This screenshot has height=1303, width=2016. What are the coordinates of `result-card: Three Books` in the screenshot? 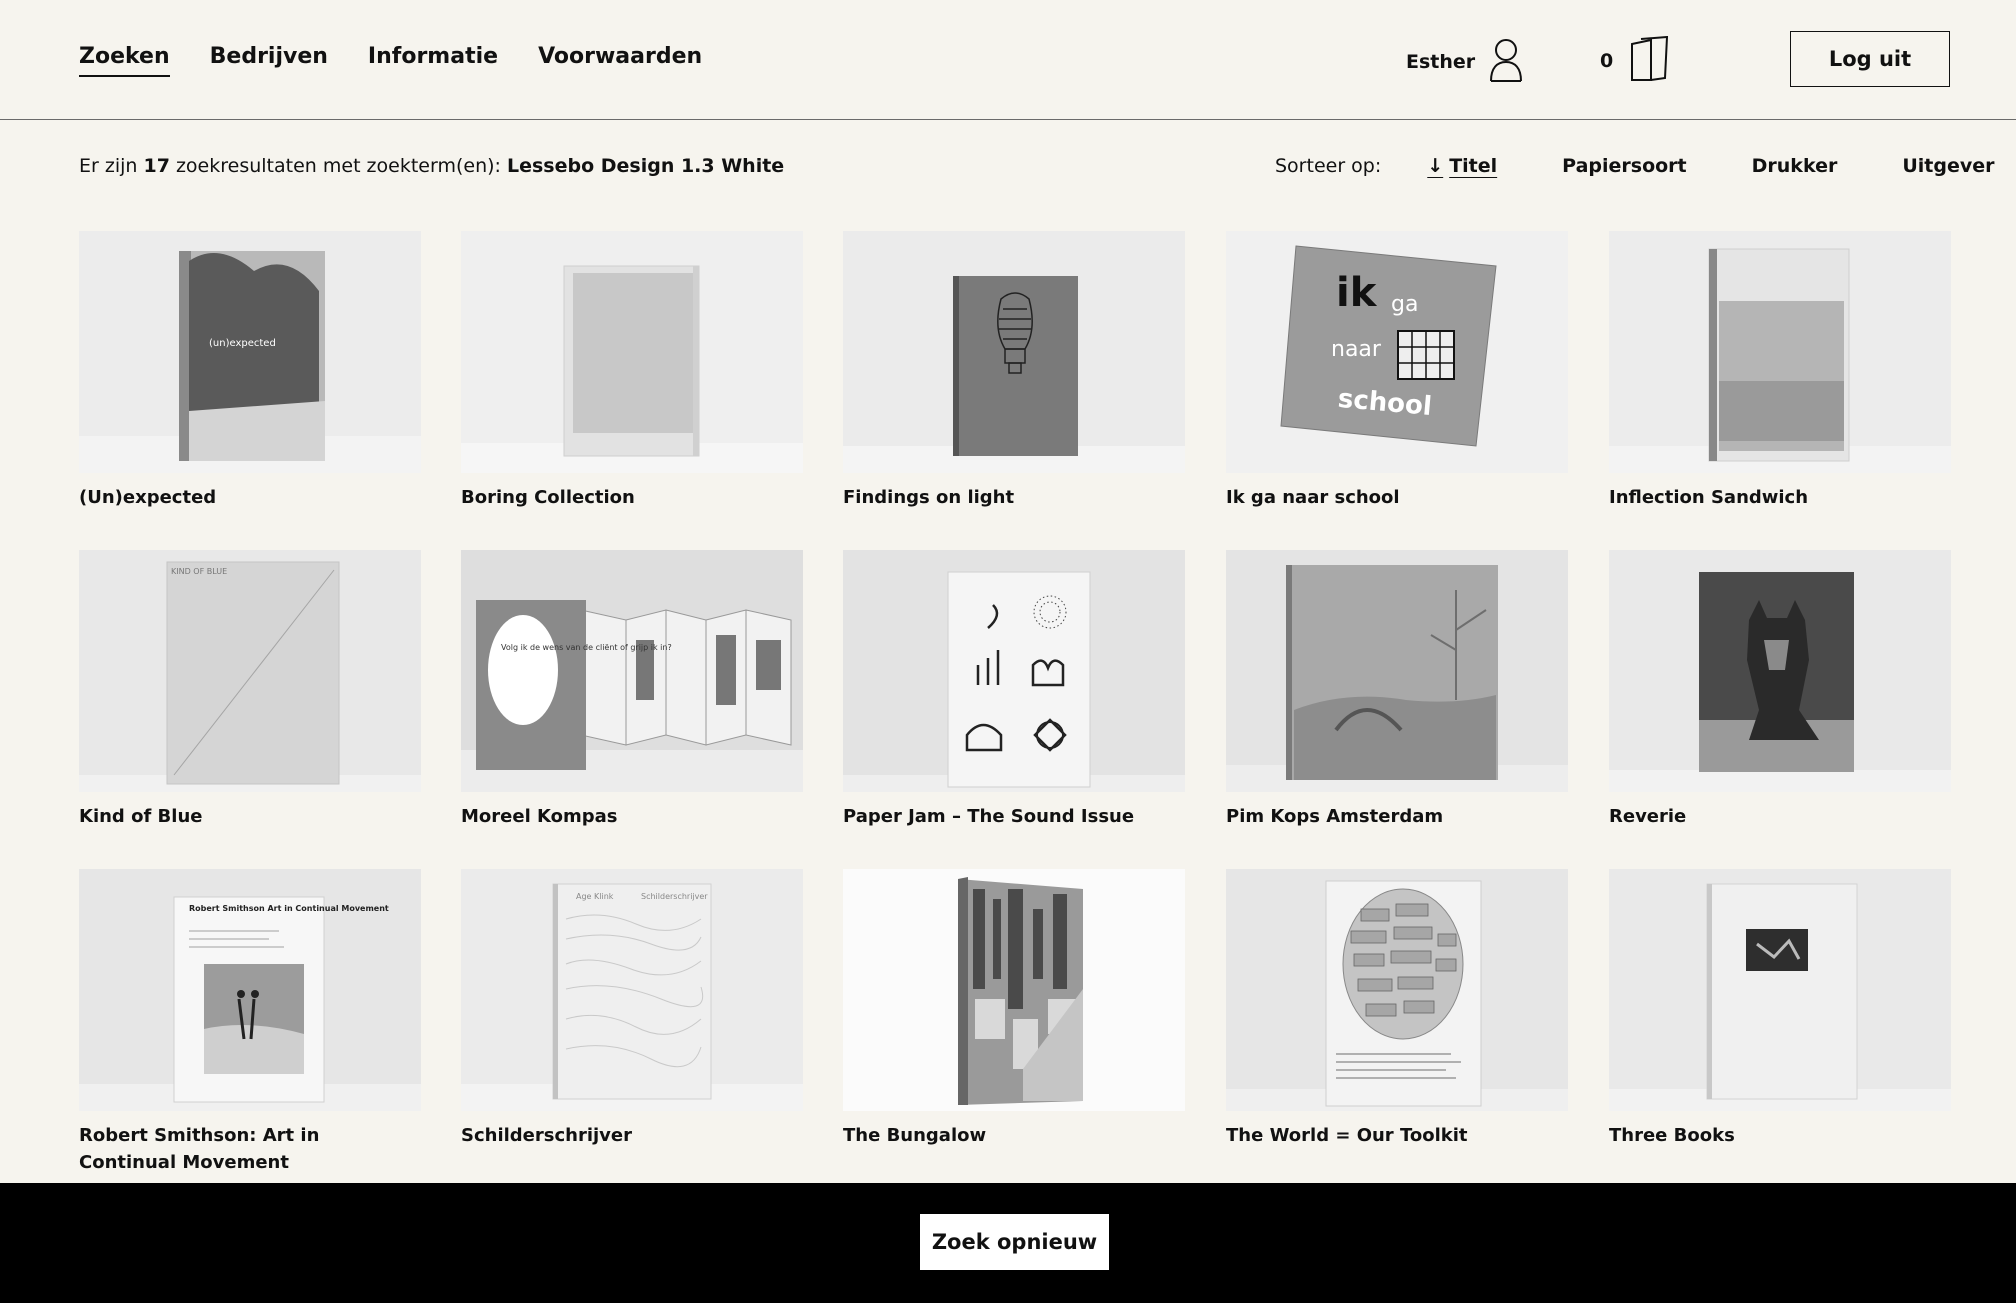 It's located at (1780, 1009).